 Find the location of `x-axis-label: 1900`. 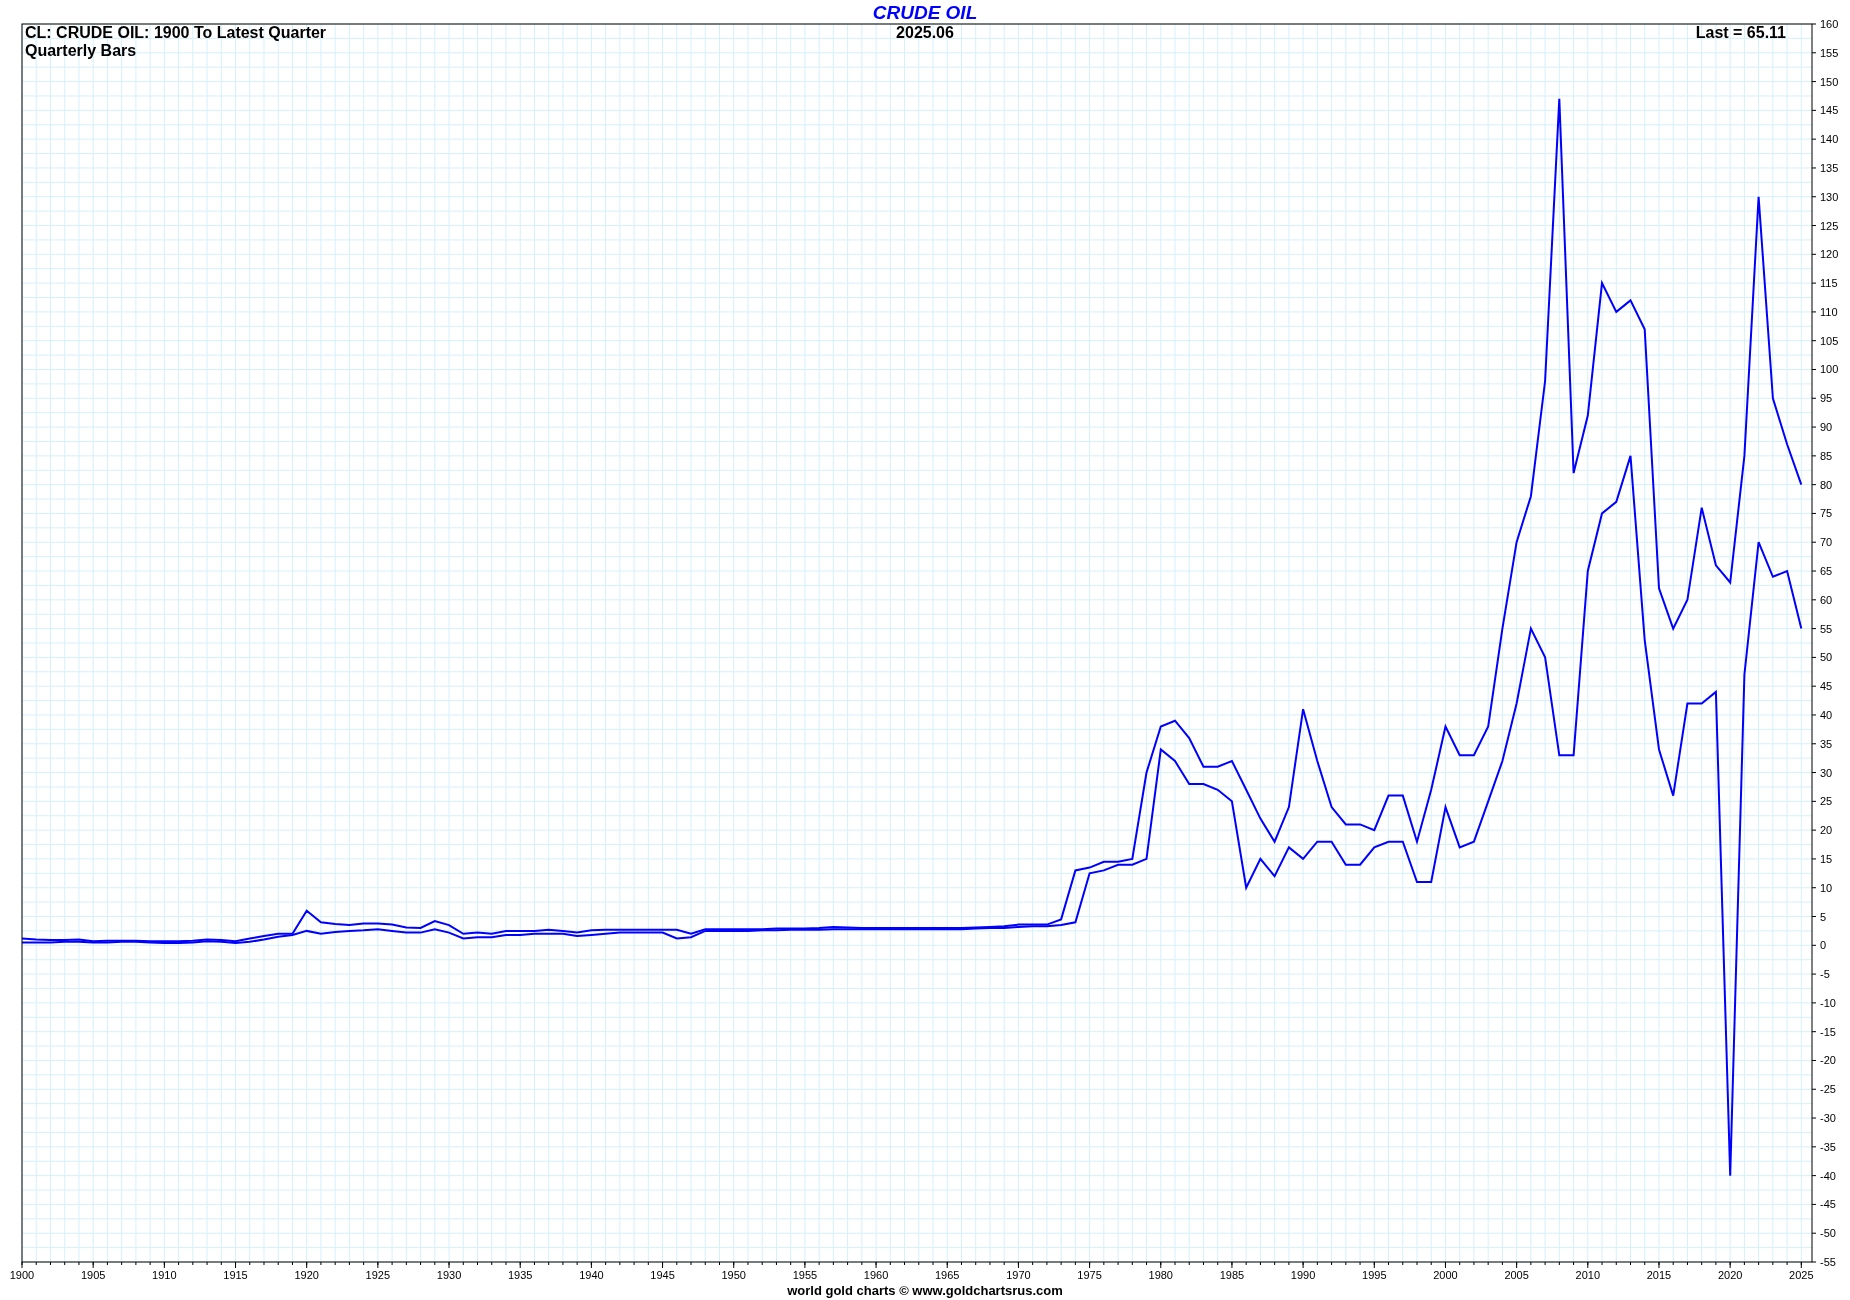

x-axis-label: 1900 is located at coordinates (22, 1275).